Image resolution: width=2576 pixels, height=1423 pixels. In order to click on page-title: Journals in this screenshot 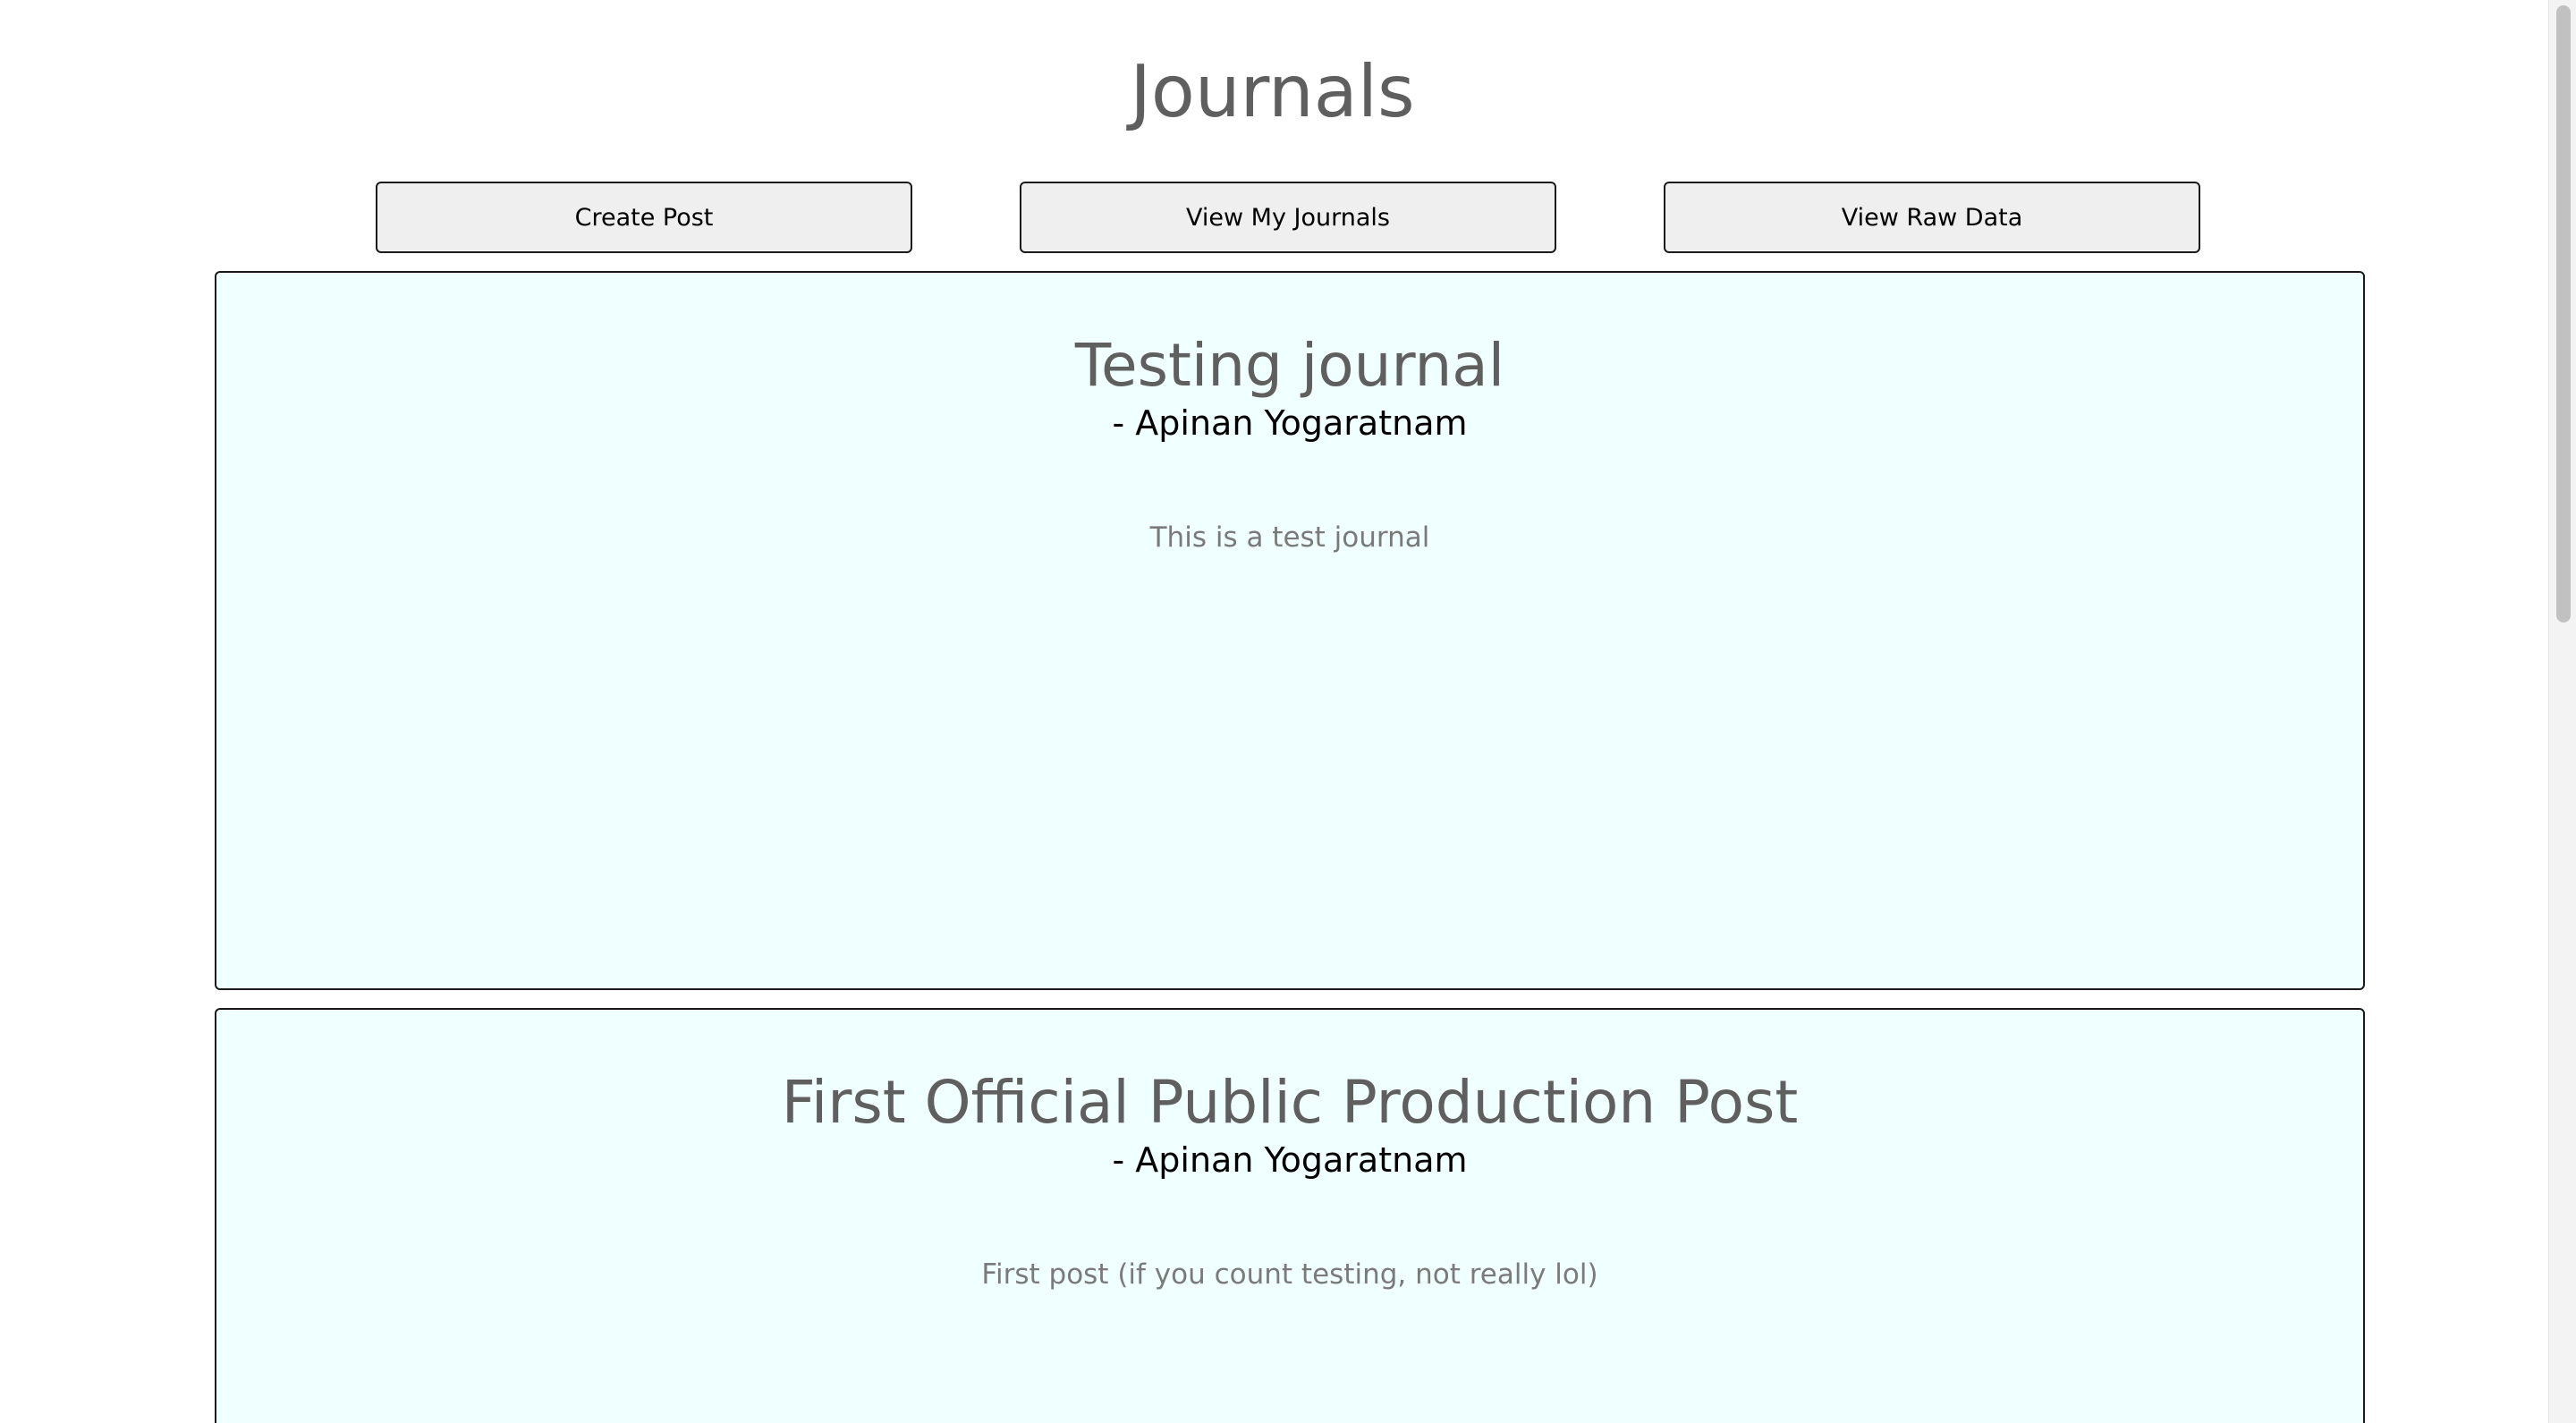, I will do `click(1272, 91)`.